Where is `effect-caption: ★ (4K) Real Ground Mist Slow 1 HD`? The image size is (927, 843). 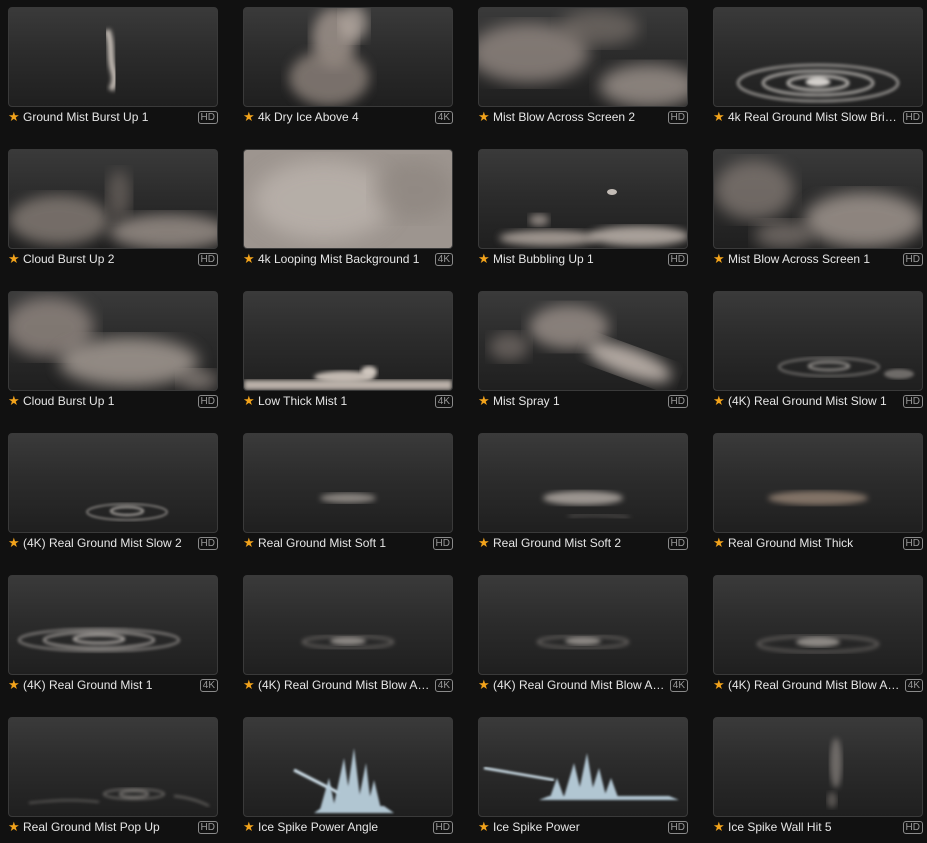 effect-caption: ★ (4K) Real Ground Mist Slow 1 HD is located at coordinates (818, 401).